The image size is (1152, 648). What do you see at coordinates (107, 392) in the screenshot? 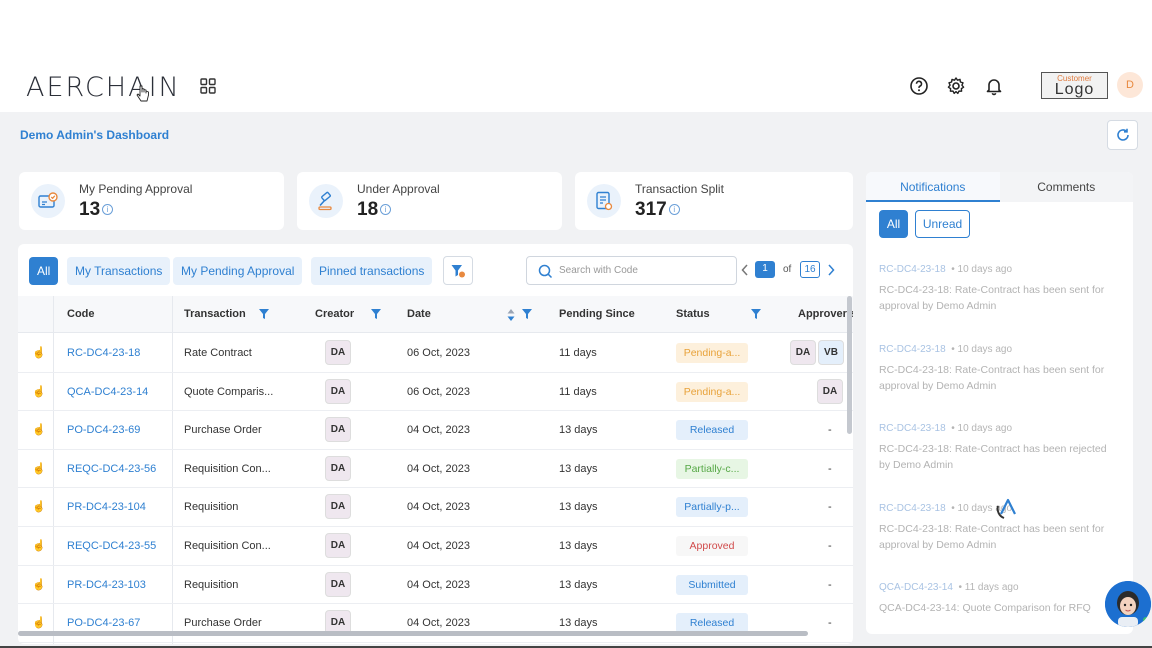
I see `transaction-code-link: QCA-DC4-23-14` at bounding box center [107, 392].